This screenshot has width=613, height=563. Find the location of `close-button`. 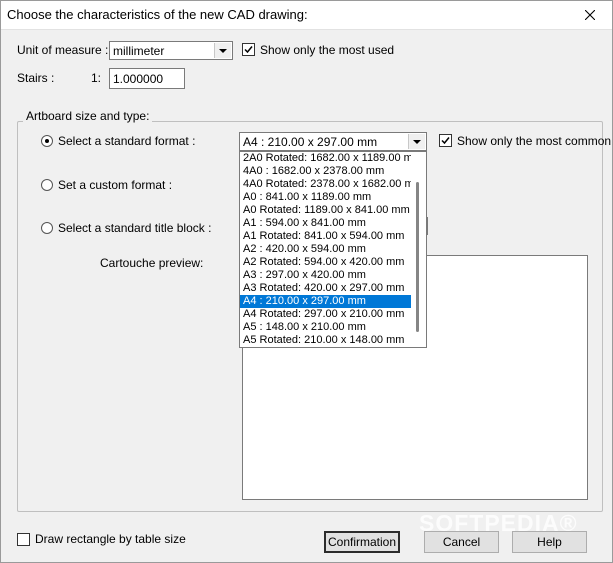

close-button is located at coordinates (590, 15).